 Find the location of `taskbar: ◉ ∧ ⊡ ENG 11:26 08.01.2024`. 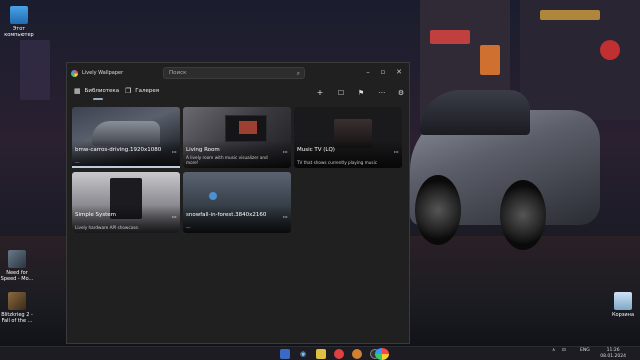

taskbar: ◉ ∧ ⊡ ENG 11:26 08.01.2024 is located at coordinates (320, 353).